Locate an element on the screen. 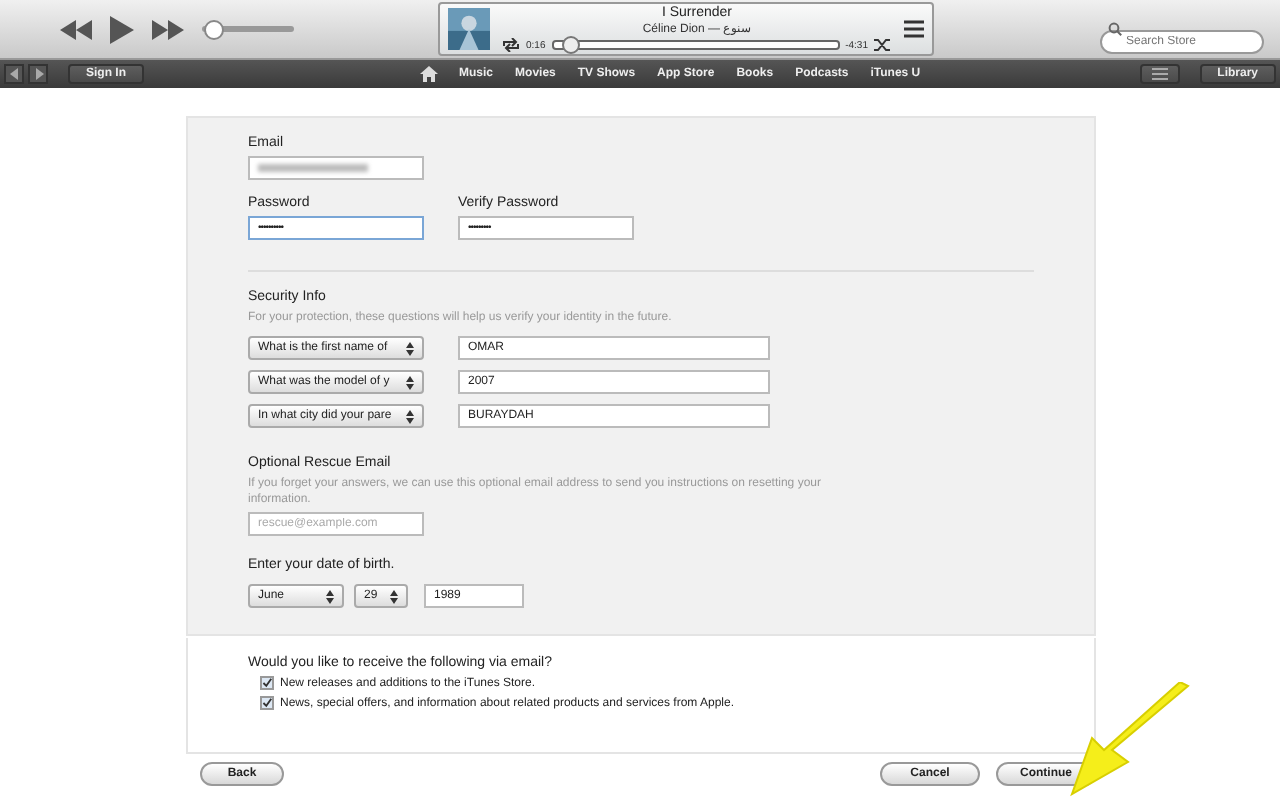 Image resolution: width=1280 pixels, height=800 pixels. rewind-icon is located at coordinates (76, 29).